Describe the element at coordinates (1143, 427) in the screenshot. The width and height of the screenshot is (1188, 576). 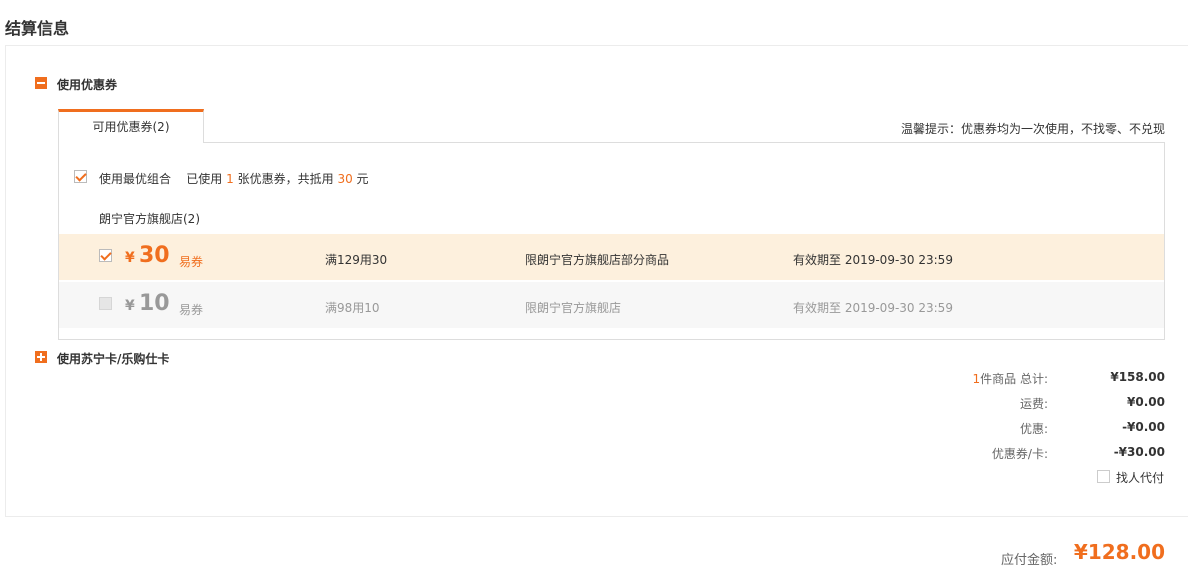
I see `discount-value: -¥0.00` at that location.